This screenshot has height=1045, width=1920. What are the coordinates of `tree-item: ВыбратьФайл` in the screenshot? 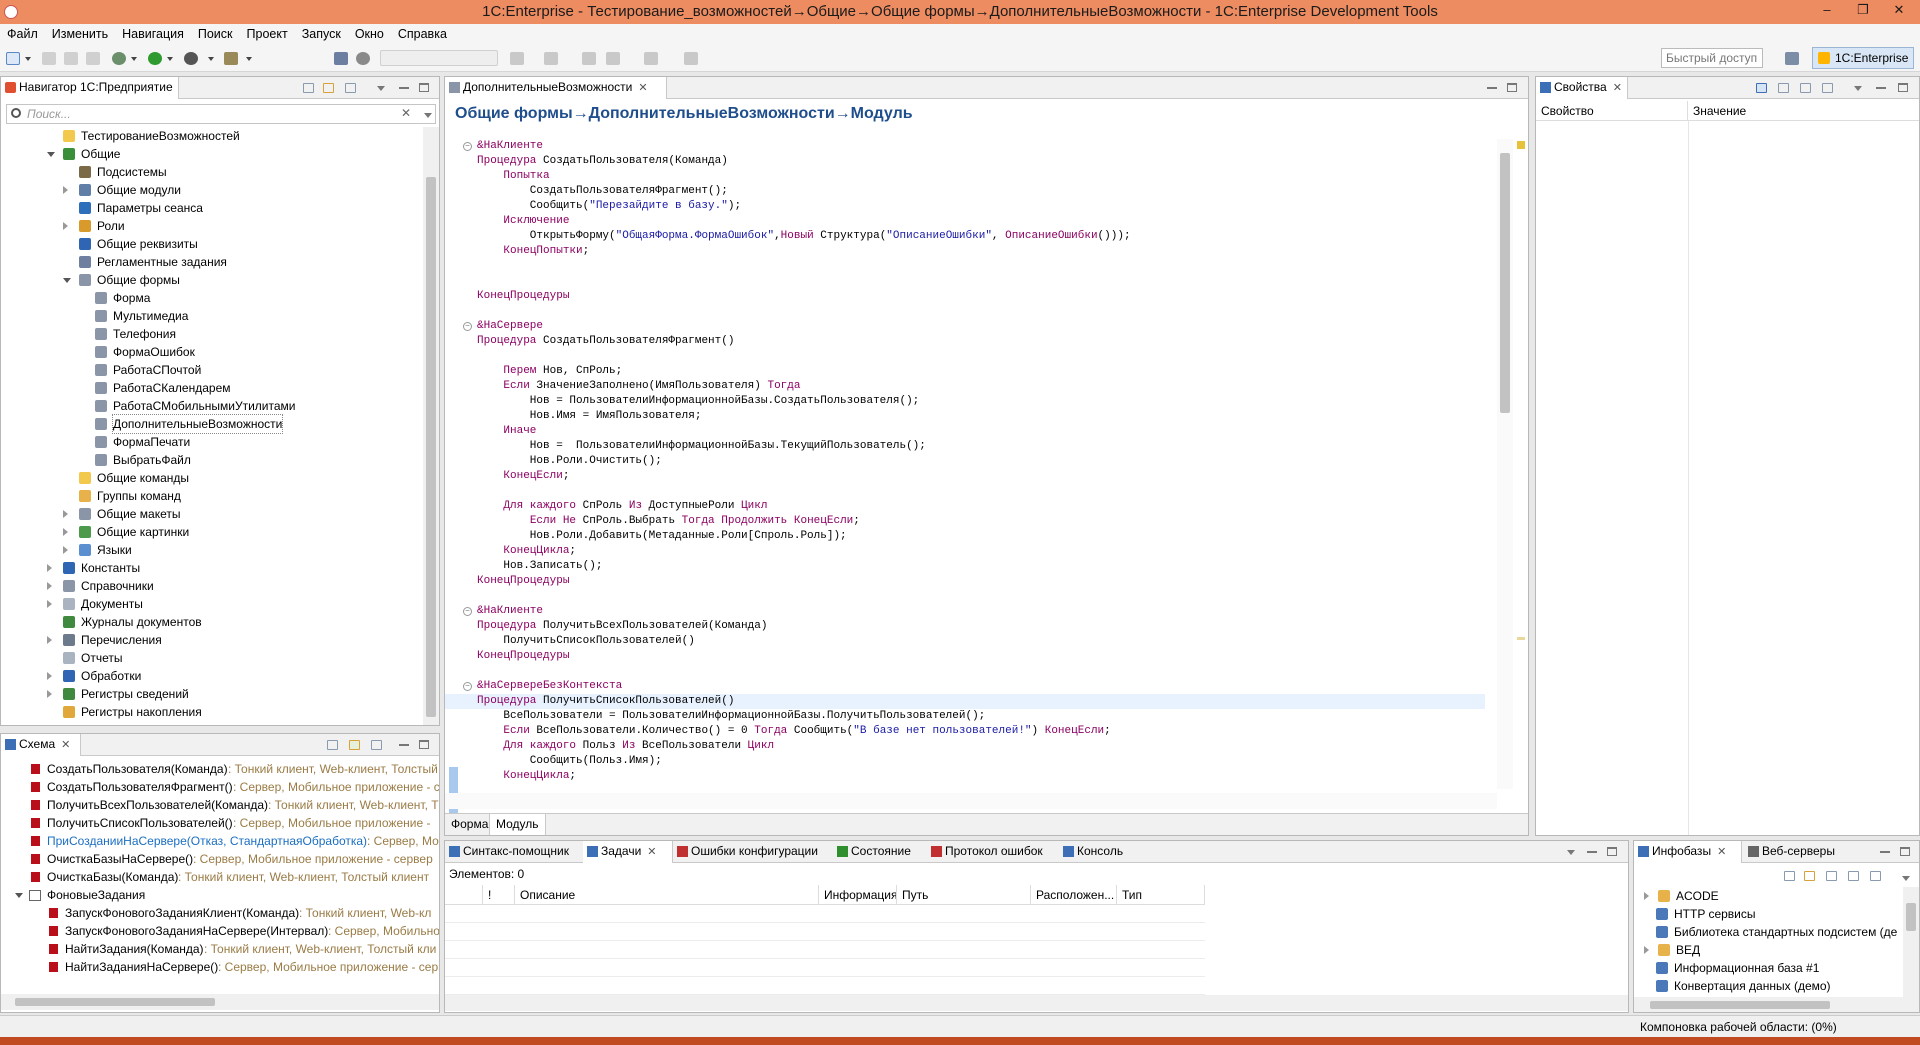 It's located at (211, 460).